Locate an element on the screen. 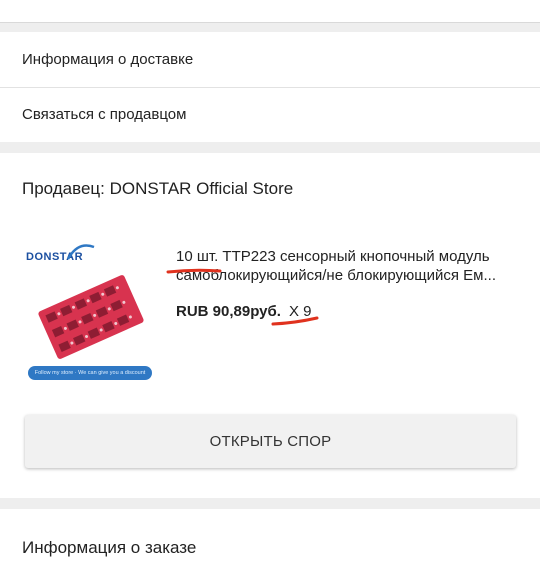 Image resolution: width=540 pixels, height=566 pixels. contact-seller-label: Связаться с продавцом is located at coordinates (104, 114).